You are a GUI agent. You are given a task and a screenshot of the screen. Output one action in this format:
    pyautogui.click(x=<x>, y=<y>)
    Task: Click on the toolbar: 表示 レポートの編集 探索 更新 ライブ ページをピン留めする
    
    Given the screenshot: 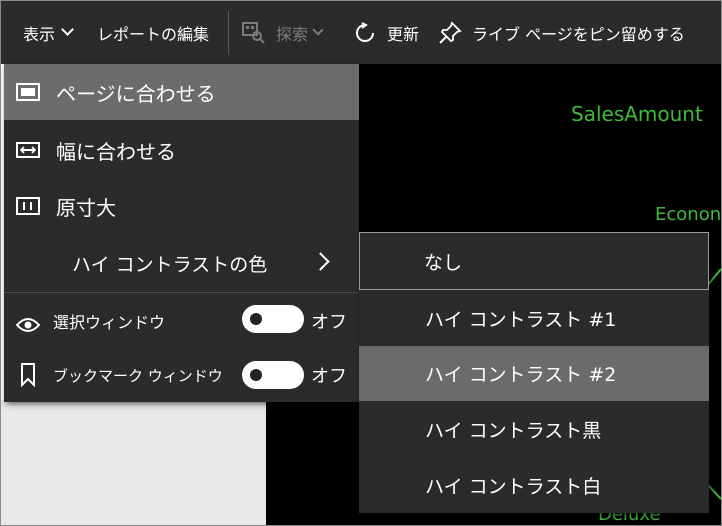 What is the action you would take?
    pyautogui.click(x=361, y=32)
    